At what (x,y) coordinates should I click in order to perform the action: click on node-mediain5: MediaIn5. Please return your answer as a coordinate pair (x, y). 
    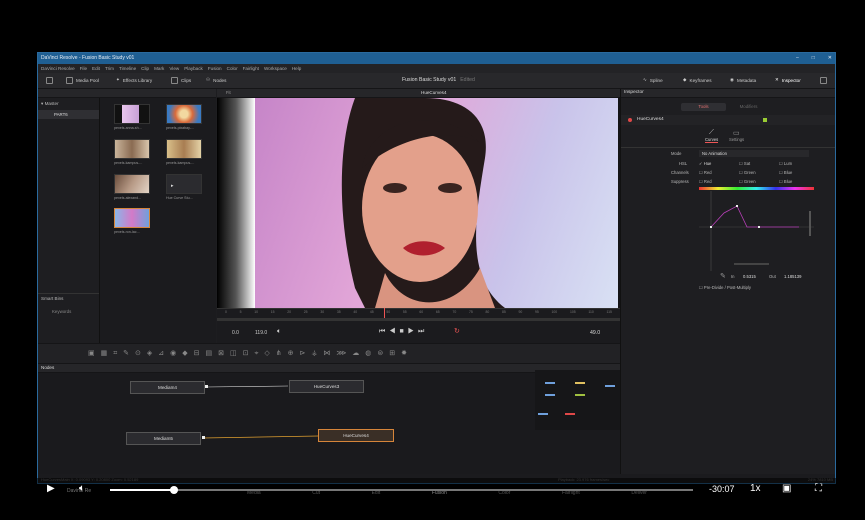
    Looking at the image, I should click on (163, 438).